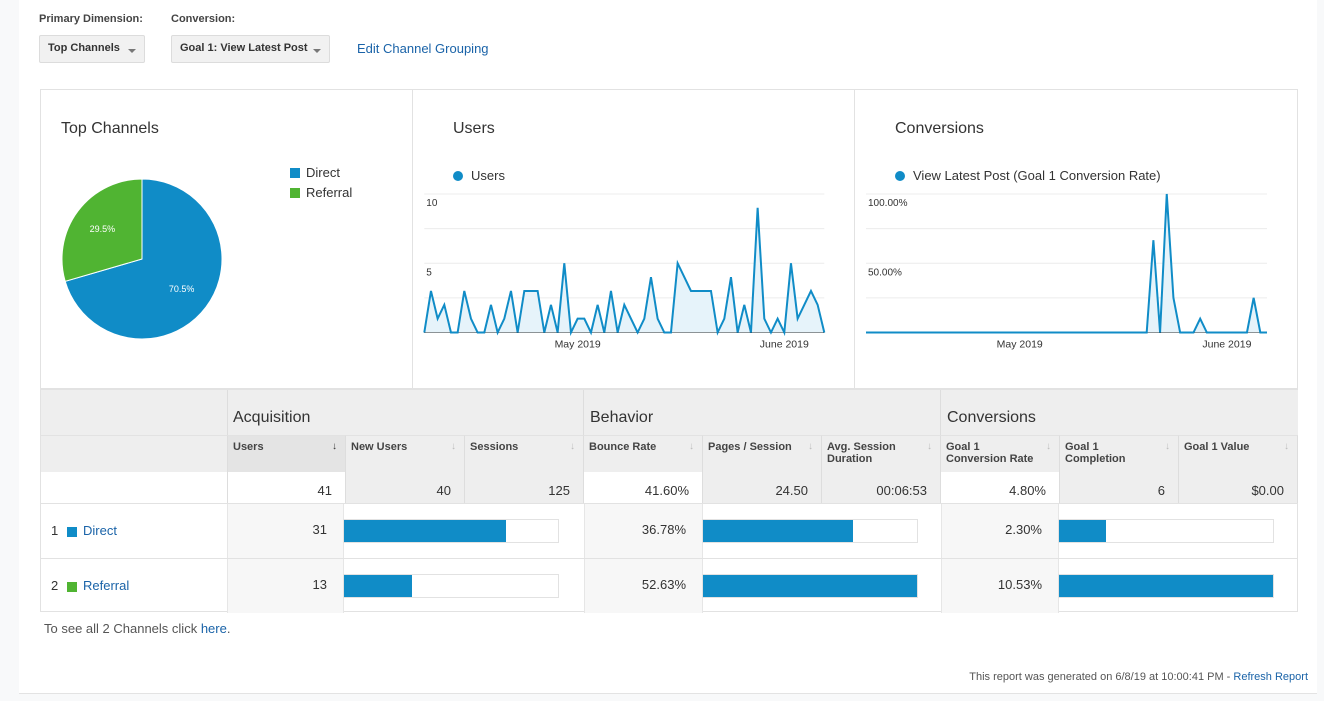 Image resolution: width=1324 pixels, height=701 pixels. What do you see at coordinates (885, 272) in the screenshot?
I see `y-tick-label: 50.00%` at bounding box center [885, 272].